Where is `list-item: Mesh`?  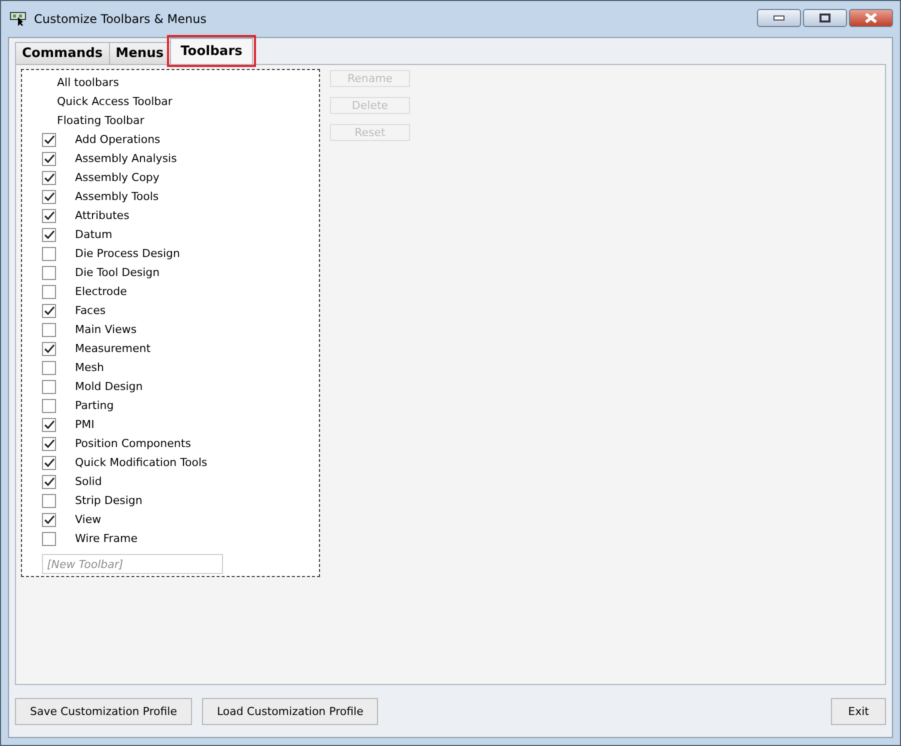 list-item: Mesh is located at coordinates (89, 367).